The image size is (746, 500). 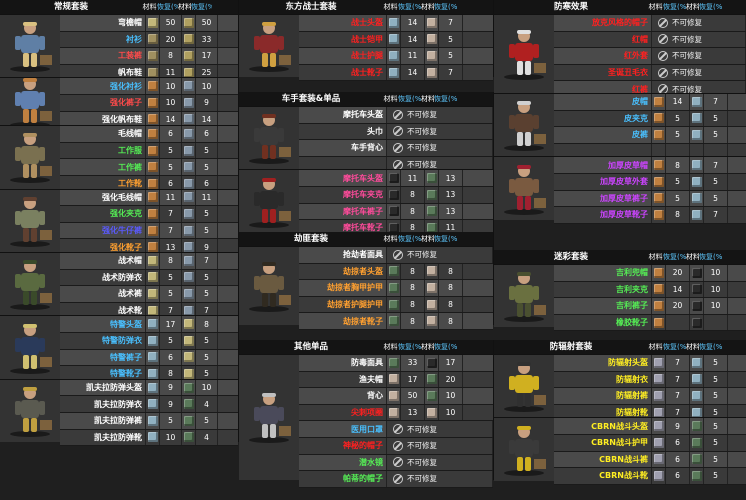 What do you see at coordinates (525, 387) in the screenshot?
I see `hazmat-character-icon` at bounding box center [525, 387].